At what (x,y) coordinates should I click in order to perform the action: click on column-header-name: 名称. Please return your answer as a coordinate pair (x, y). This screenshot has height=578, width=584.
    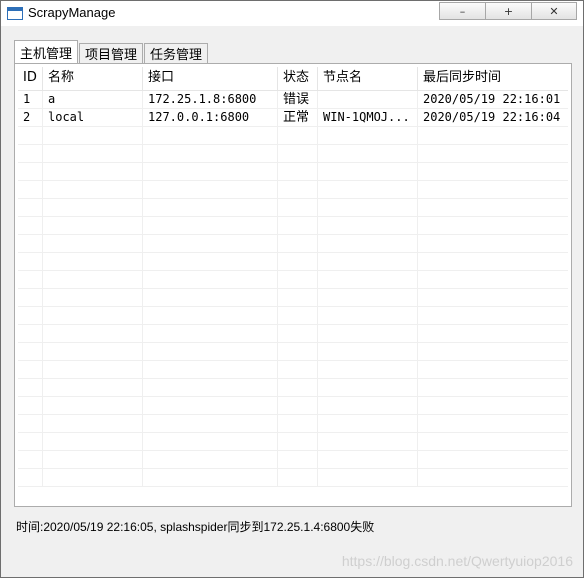
    Looking at the image, I should click on (93, 79).